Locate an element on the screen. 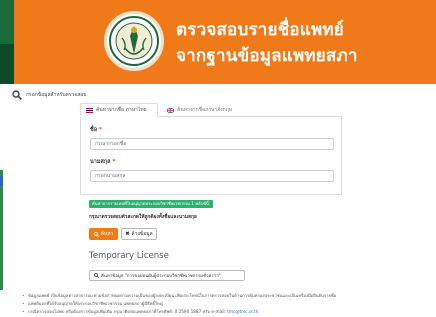 This screenshot has width=436, height=317. last-name-input is located at coordinates (212, 176).